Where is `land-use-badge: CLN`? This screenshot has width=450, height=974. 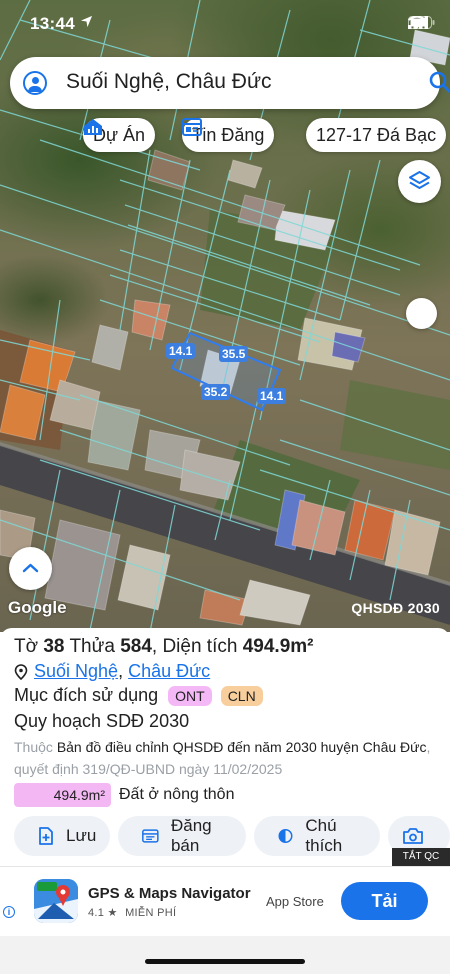
land-use-badge: CLN is located at coordinates (241, 695).